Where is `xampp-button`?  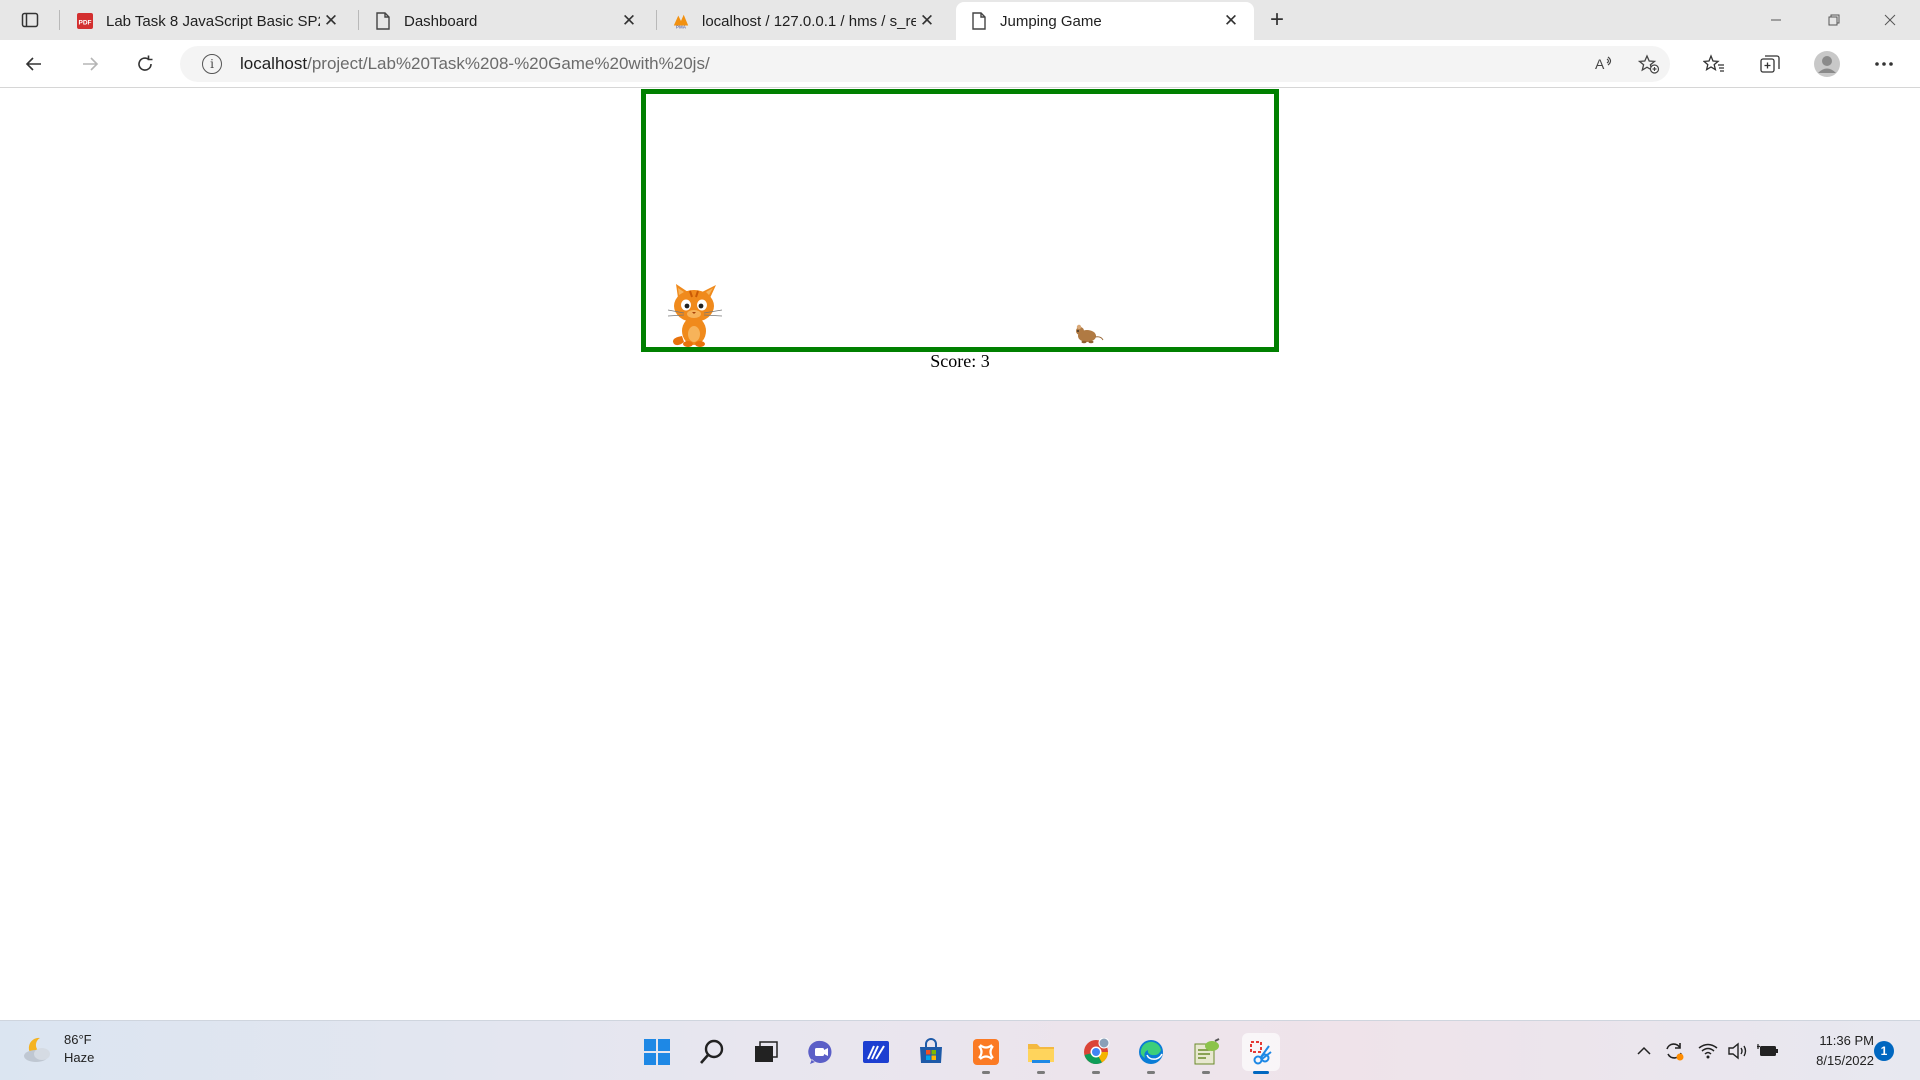 xampp-button is located at coordinates (986, 1053).